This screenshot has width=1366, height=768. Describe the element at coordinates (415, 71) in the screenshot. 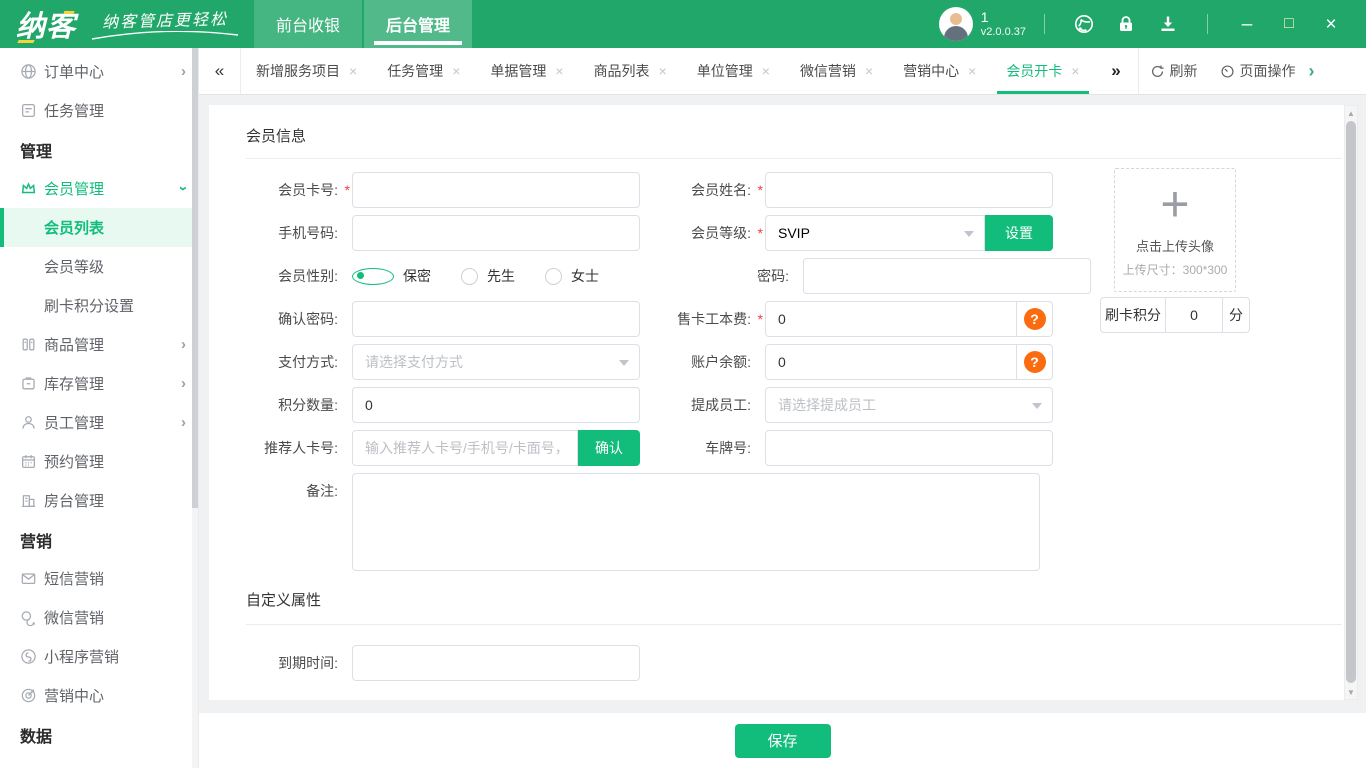

I see `tab-label: 任务管理` at that location.